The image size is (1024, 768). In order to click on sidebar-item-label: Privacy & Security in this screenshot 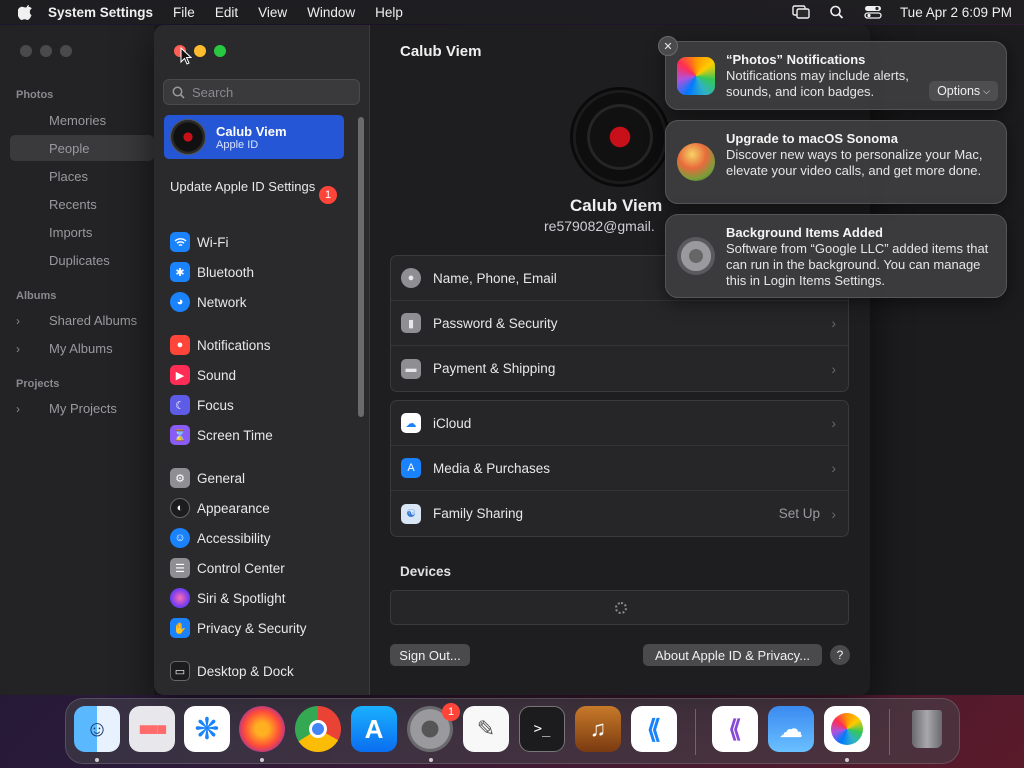, I will do `click(252, 628)`.